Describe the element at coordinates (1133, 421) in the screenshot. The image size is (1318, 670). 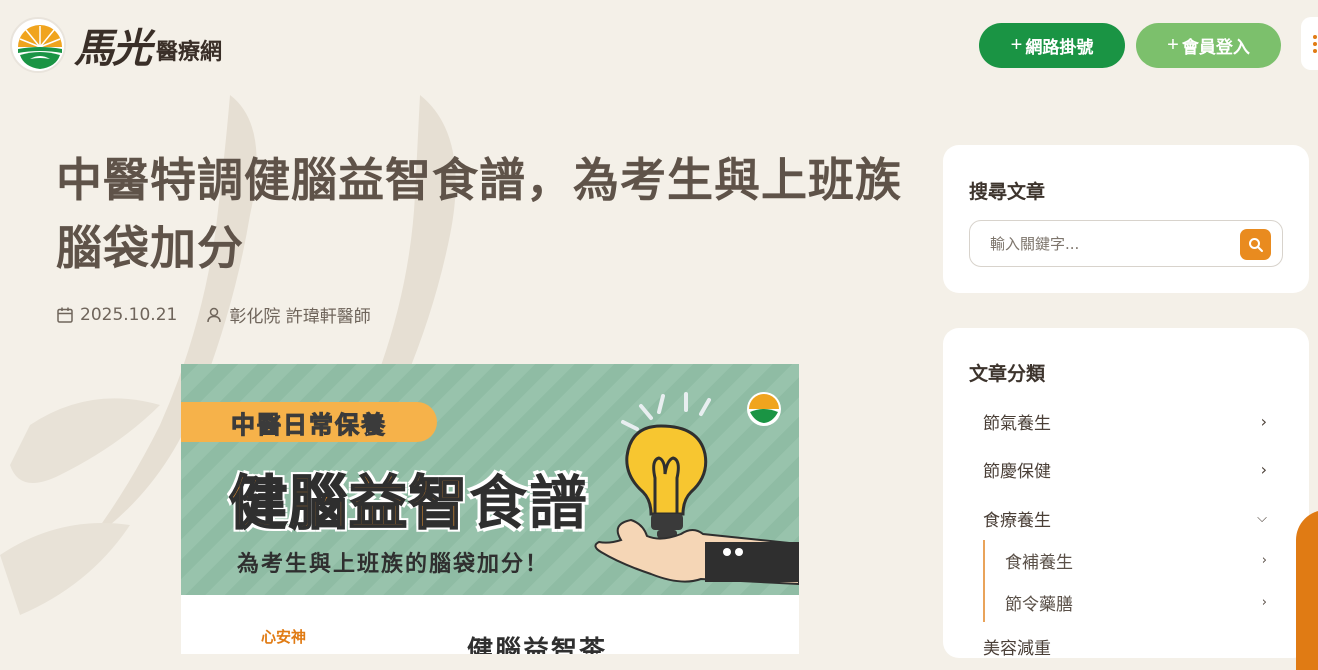
I see `category-item: 節氣養生 ›` at that location.